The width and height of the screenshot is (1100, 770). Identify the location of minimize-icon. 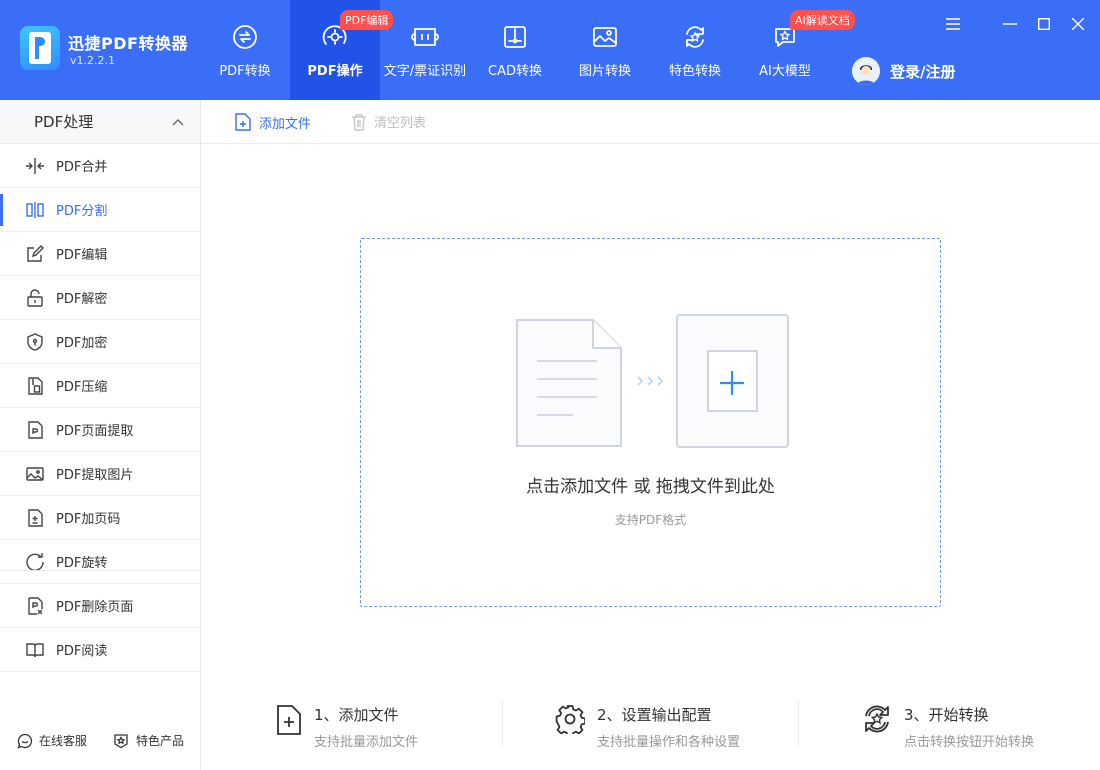
(1010, 24).